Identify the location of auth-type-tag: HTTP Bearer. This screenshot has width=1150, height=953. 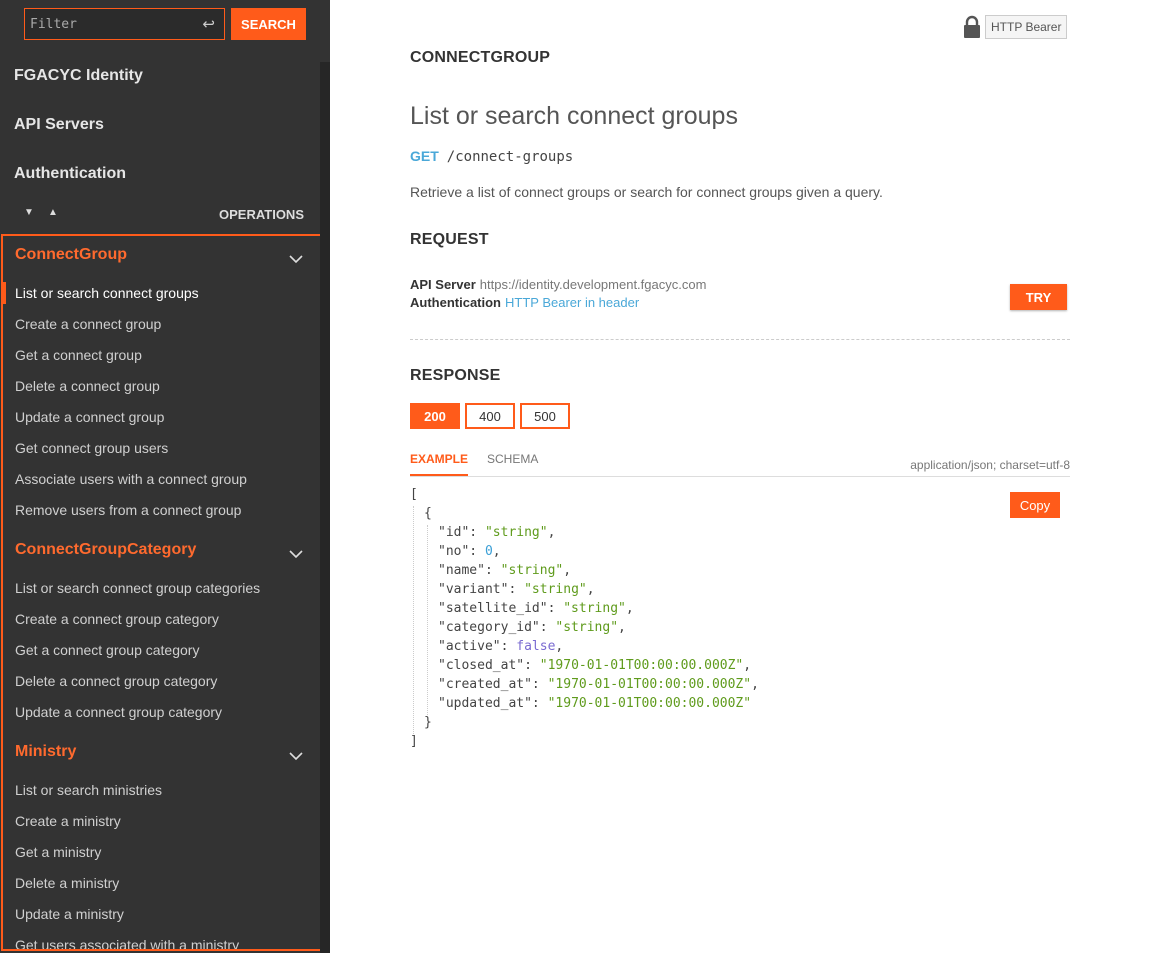
(1026, 27).